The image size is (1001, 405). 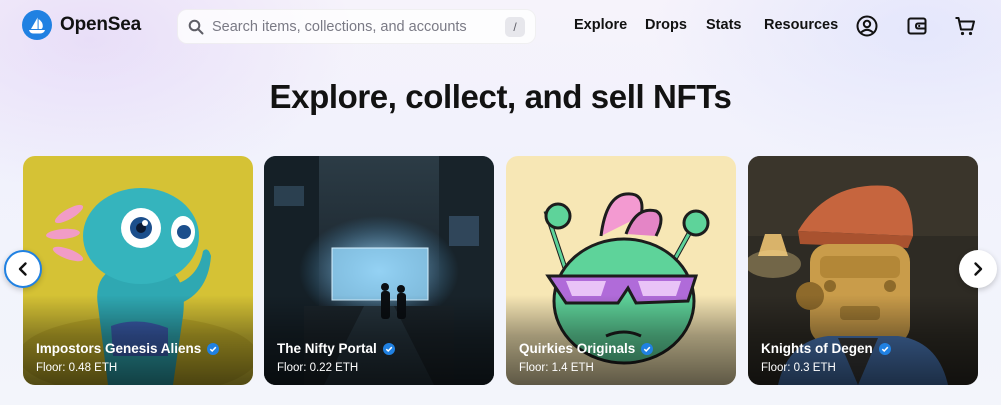 I want to click on card-title: Impostors Genesis Aliens, so click(x=128, y=348).